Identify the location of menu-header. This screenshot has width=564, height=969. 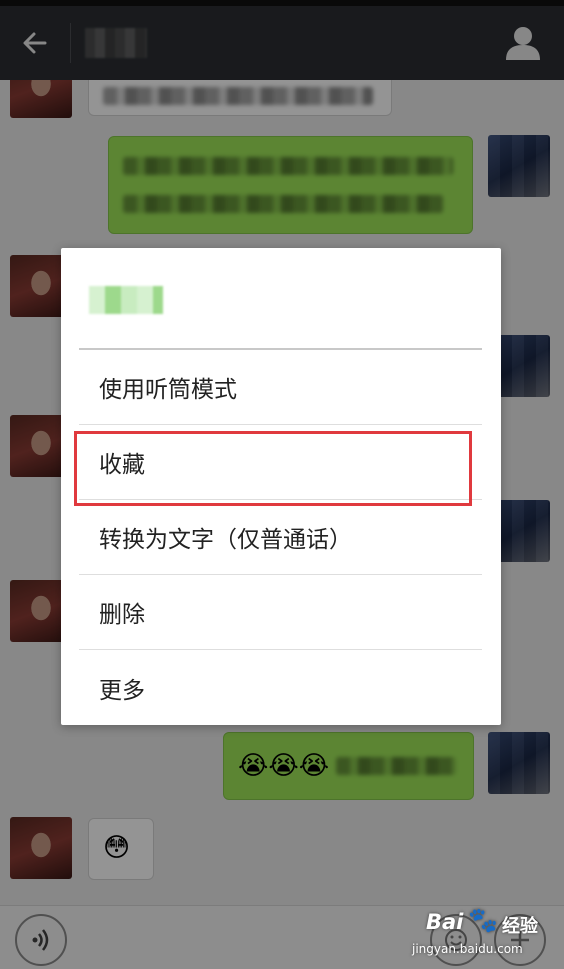
(281, 299).